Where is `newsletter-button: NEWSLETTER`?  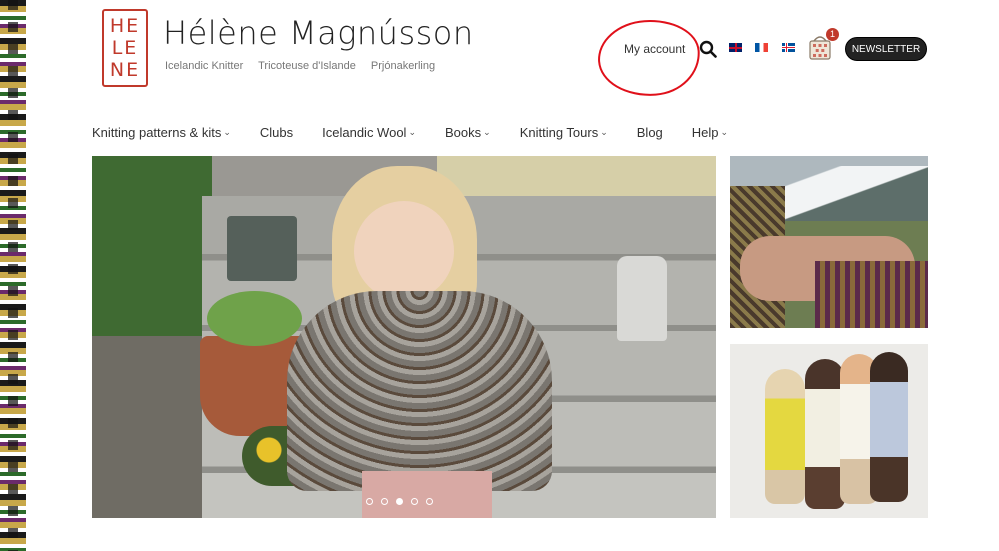 newsletter-button: NEWSLETTER is located at coordinates (886, 49).